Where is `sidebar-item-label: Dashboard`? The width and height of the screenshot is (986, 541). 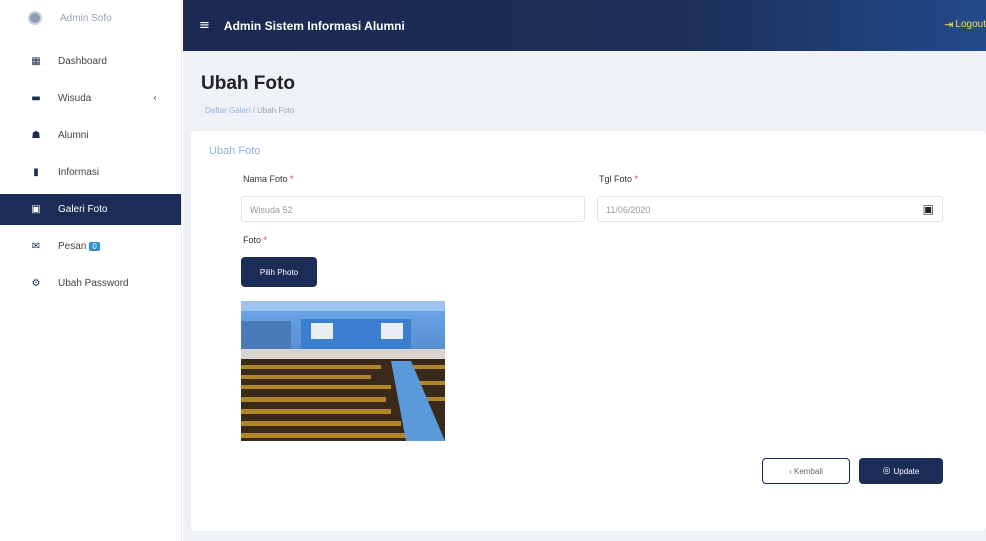
sidebar-item-label: Dashboard is located at coordinates (82, 61).